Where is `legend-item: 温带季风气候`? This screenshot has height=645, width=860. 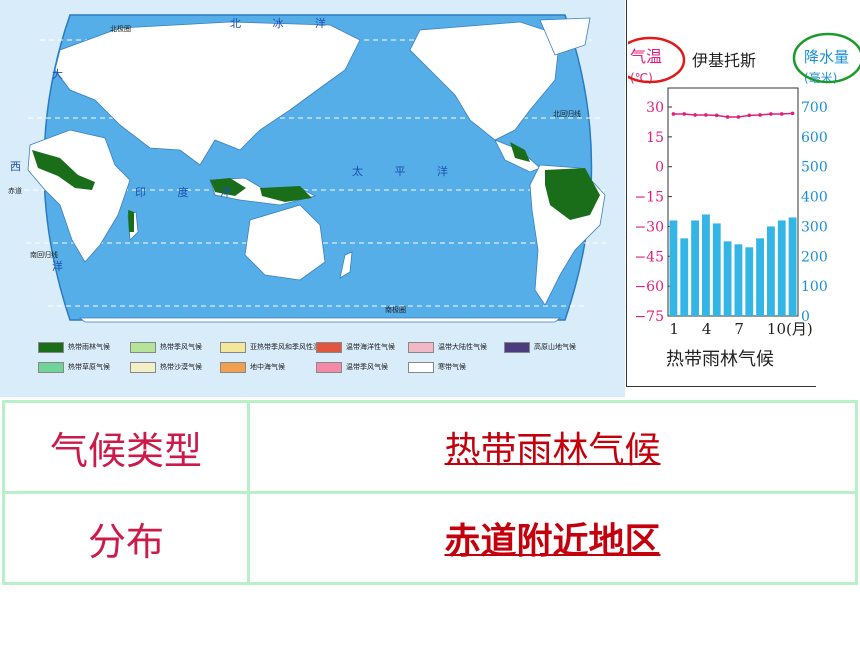 legend-item: 温带季风气候 is located at coordinates (352, 367).